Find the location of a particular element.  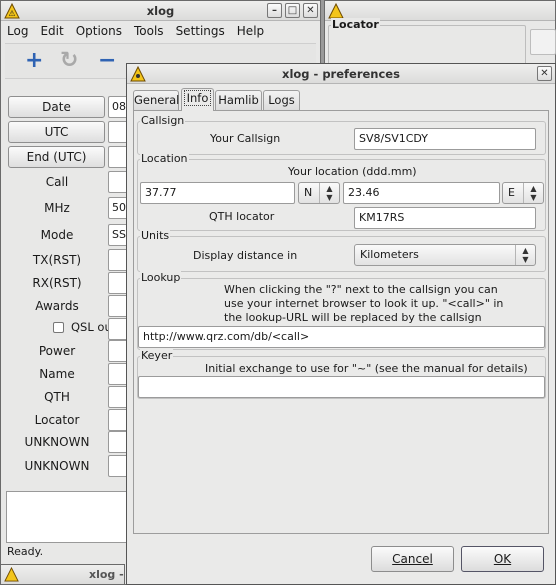

menu-options: Options is located at coordinates (99, 31).